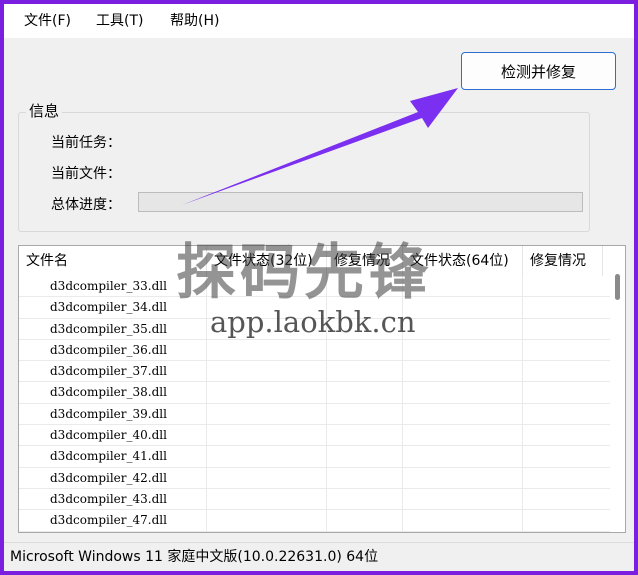 This screenshot has height=575, width=638. Describe the element at coordinates (463, 261) in the screenshot. I see `column-header-status-64: 文件状态(64位)` at that location.